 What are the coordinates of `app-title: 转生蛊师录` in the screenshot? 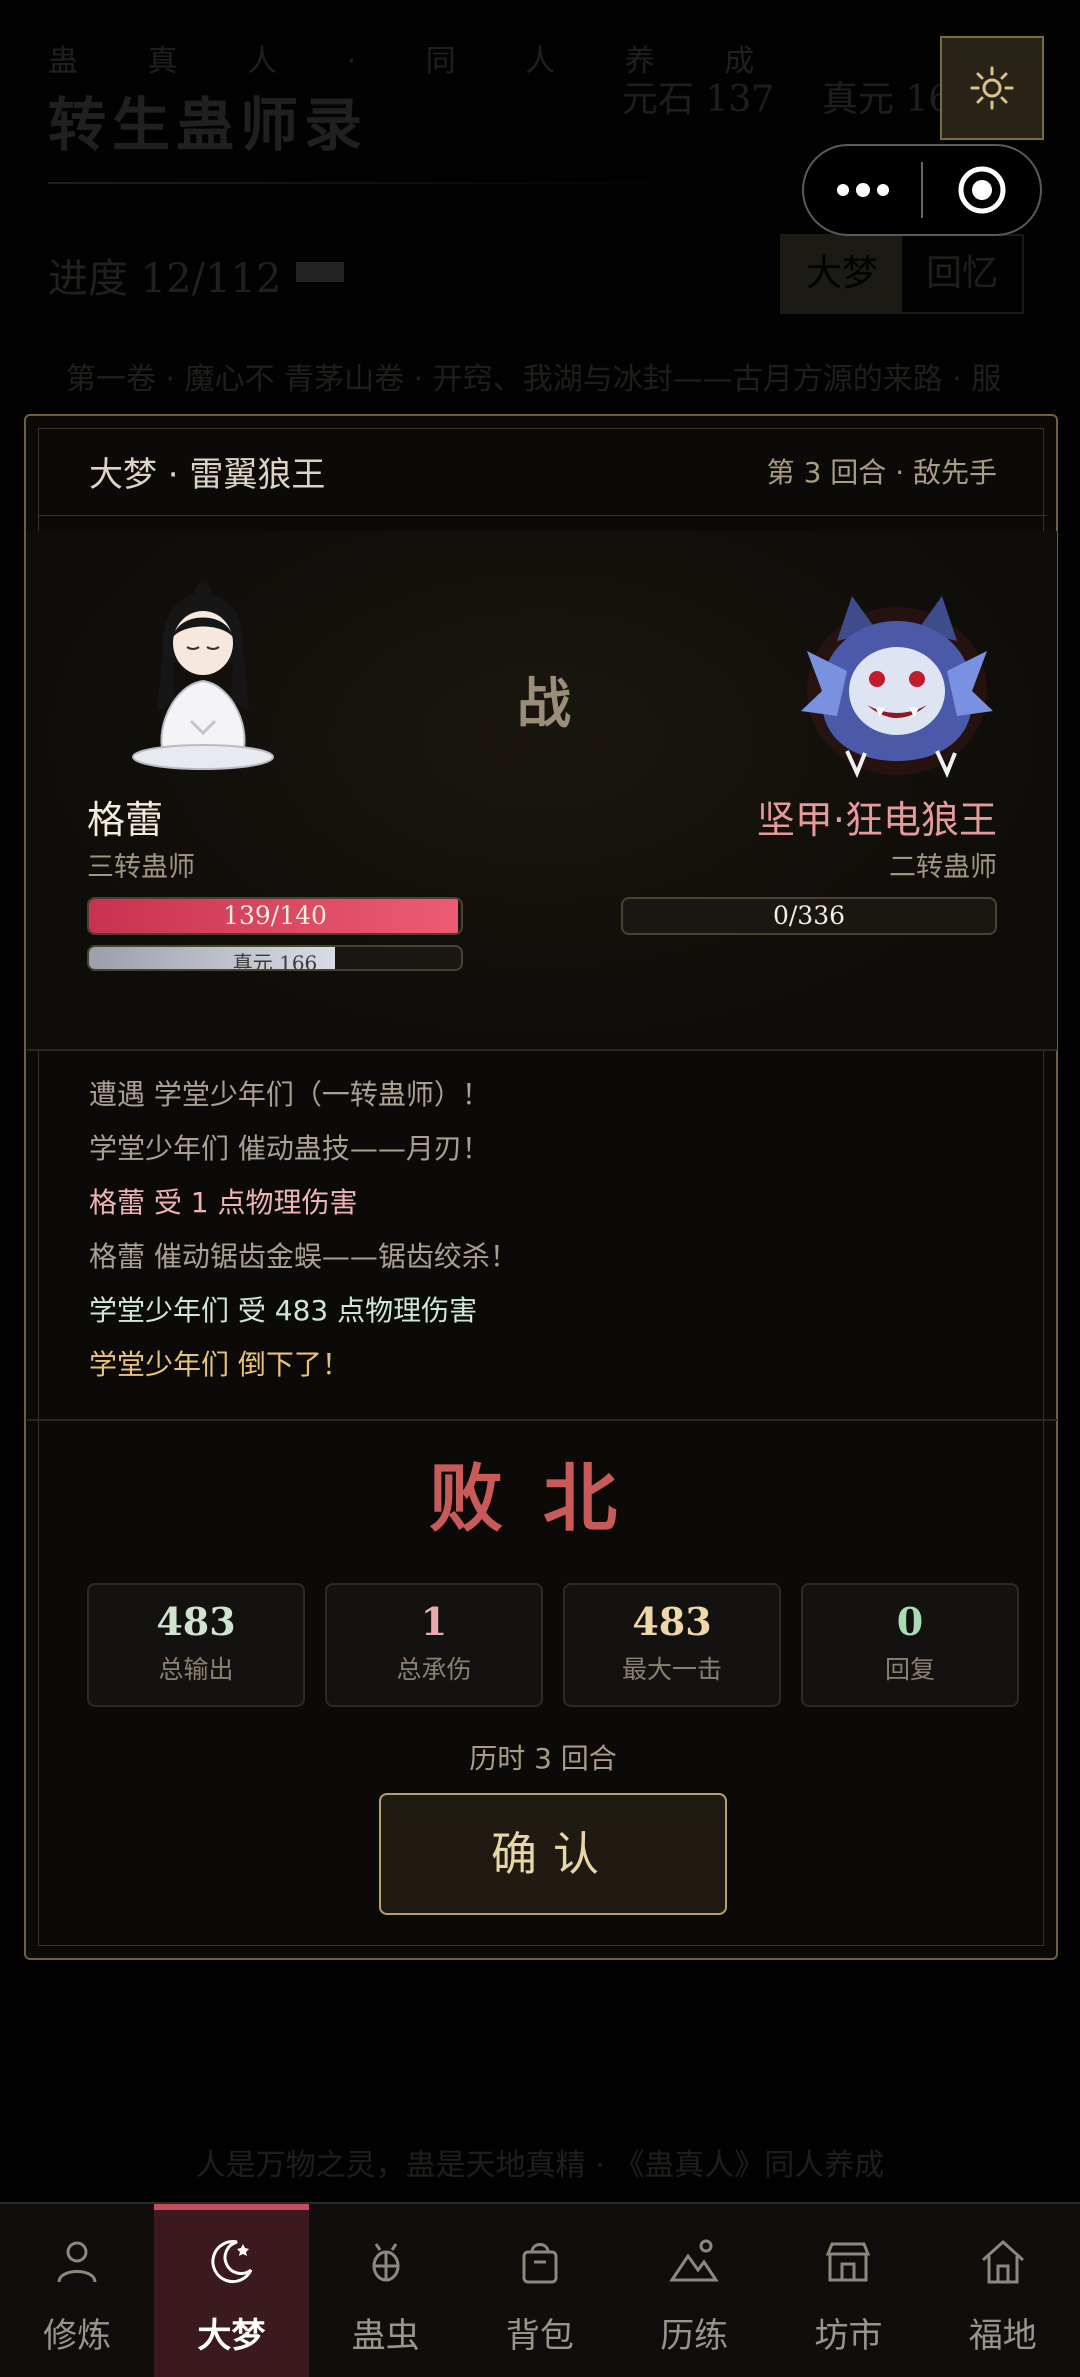 It's located at (208, 125).